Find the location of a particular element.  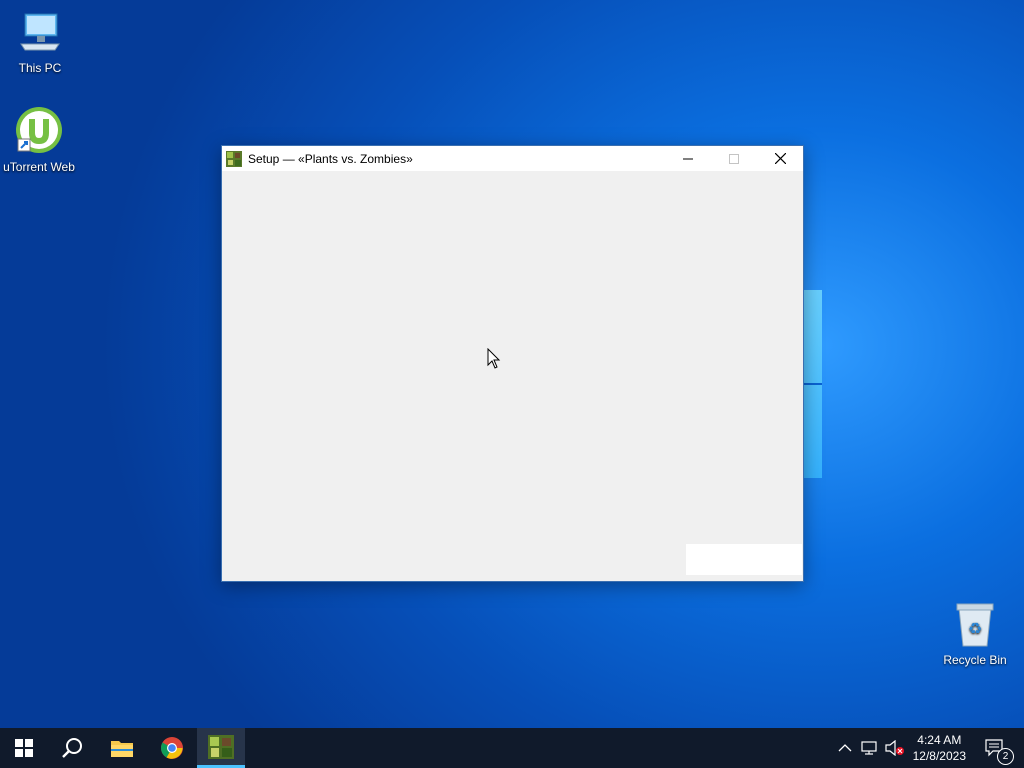

file-explorer-button is located at coordinates (122, 748).